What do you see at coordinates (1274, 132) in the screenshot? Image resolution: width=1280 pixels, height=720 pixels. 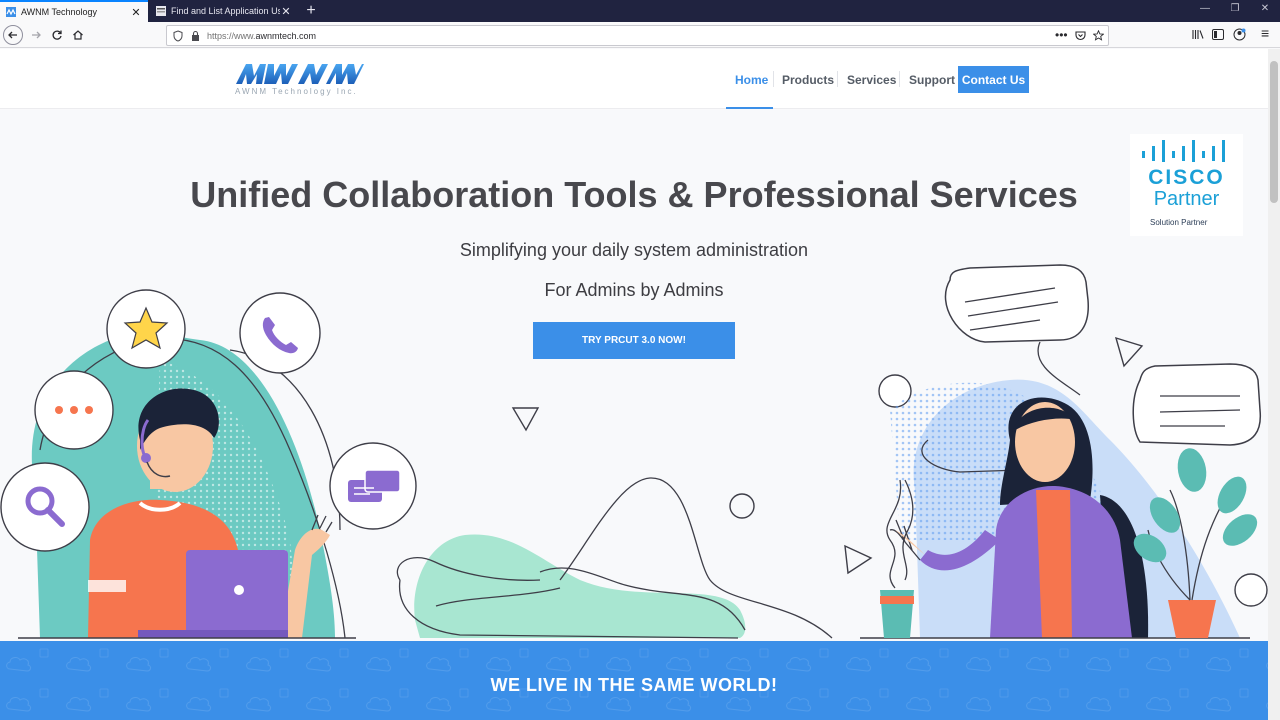 I see `scrollbar-thumb` at bounding box center [1274, 132].